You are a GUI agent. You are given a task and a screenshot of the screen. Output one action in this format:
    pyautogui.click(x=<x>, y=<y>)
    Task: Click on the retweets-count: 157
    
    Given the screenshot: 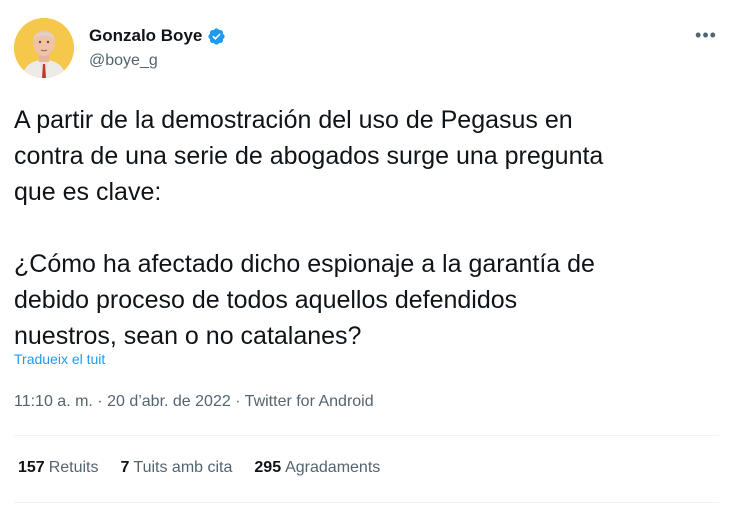 What is the action you would take?
    pyautogui.click(x=31, y=467)
    